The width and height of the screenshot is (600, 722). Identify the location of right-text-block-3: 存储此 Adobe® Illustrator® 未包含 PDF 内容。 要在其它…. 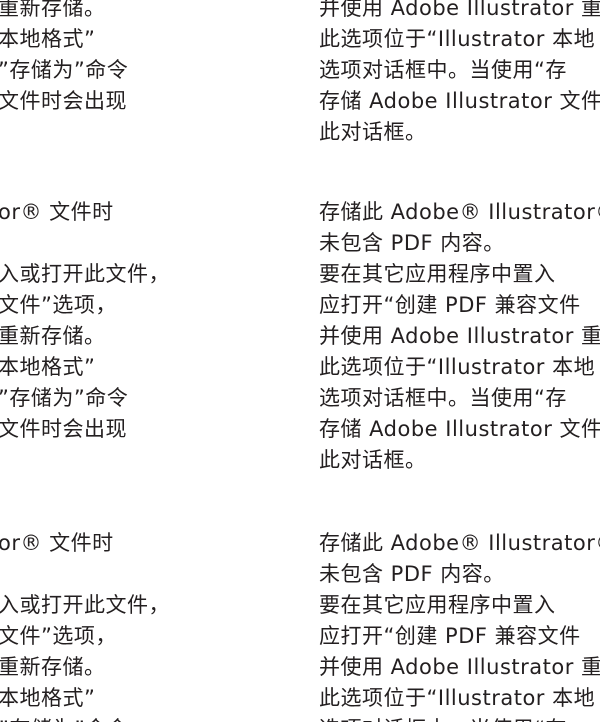
(459, 625).